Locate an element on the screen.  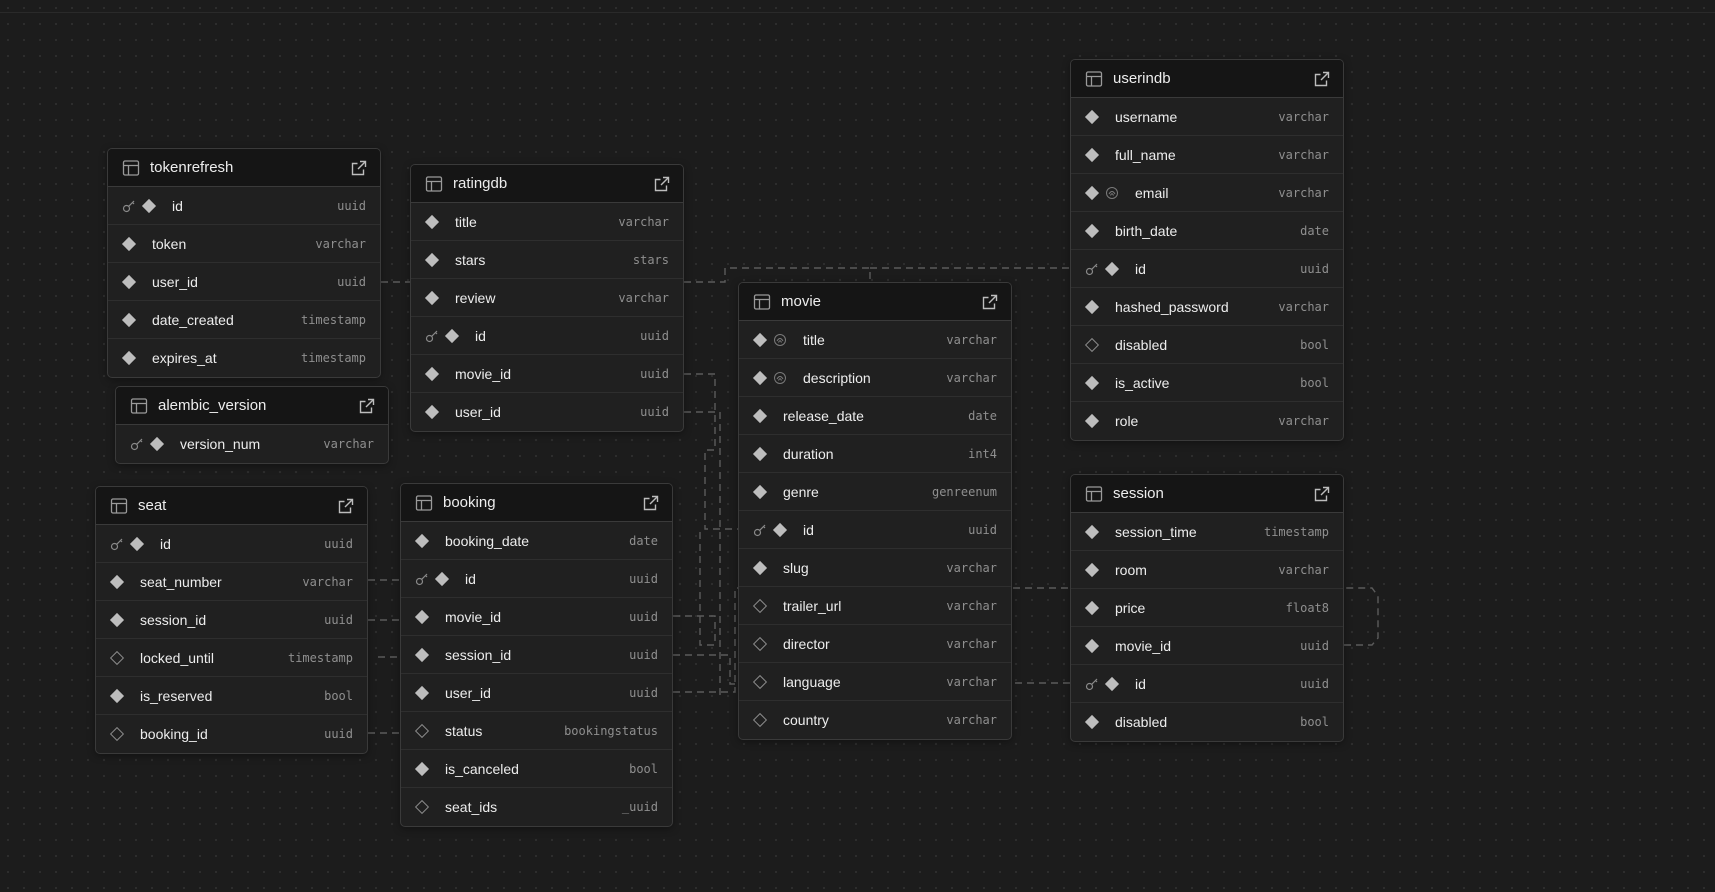
column-row-country: country varchar is located at coordinates (875, 720).